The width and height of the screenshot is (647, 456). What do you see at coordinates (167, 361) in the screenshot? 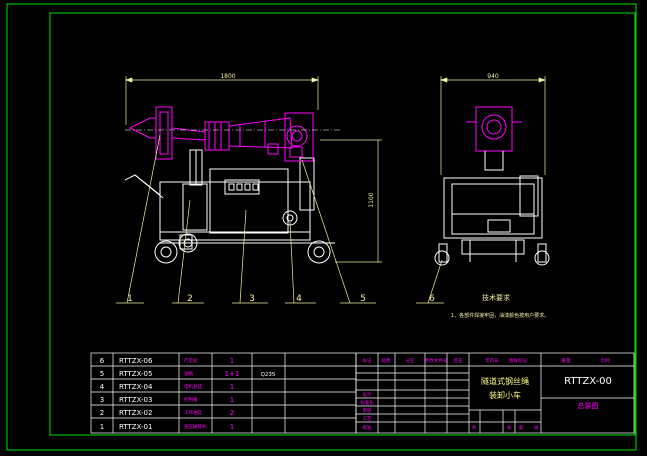
I see `table-row: 6 RTTZX-06 行走轮 1` at bounding box center [167, 361].